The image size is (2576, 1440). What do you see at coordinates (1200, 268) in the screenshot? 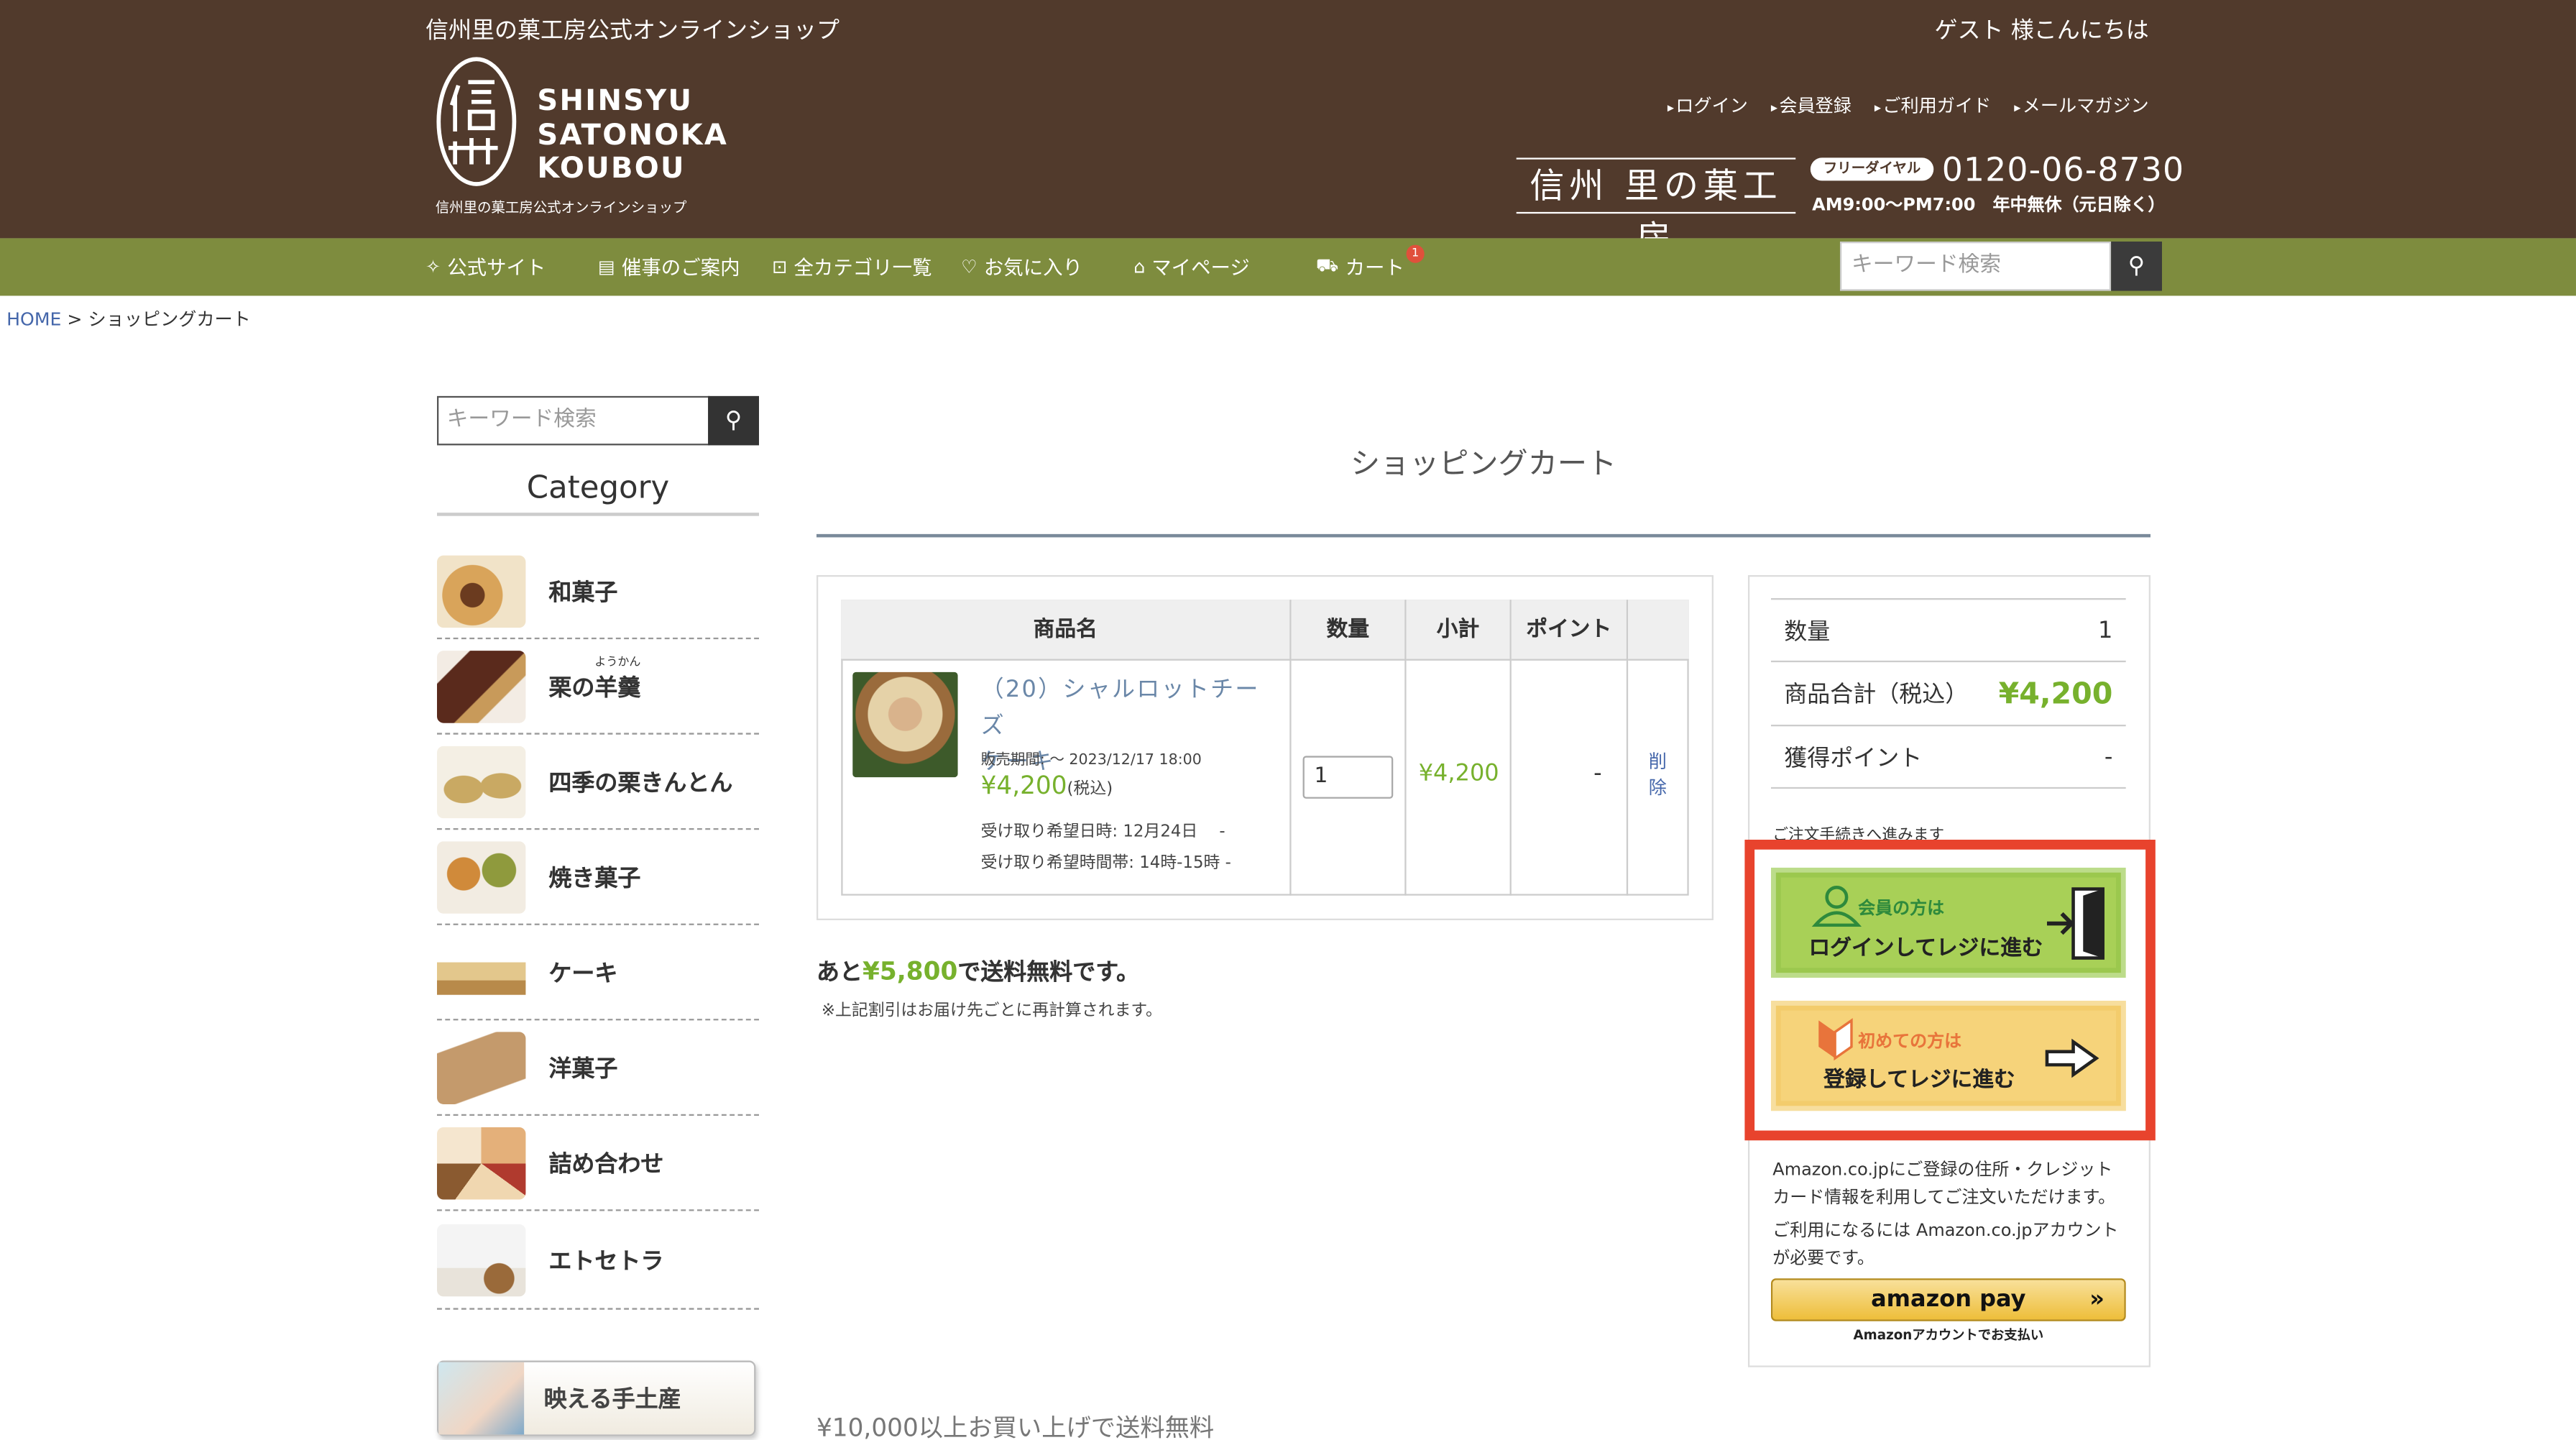
I see `nav-label: マイページ` at bounding box center [1200, 268].